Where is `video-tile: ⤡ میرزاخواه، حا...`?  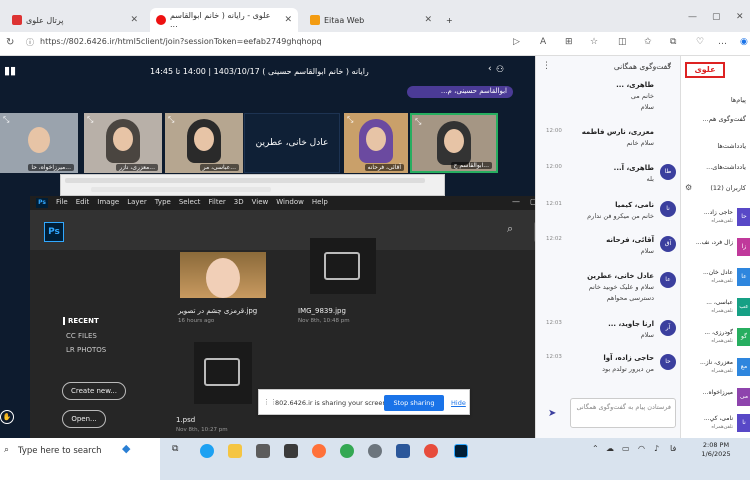
video-tile: ⤡ میرزاخواه، حا... is located at coordinates (39, 143).